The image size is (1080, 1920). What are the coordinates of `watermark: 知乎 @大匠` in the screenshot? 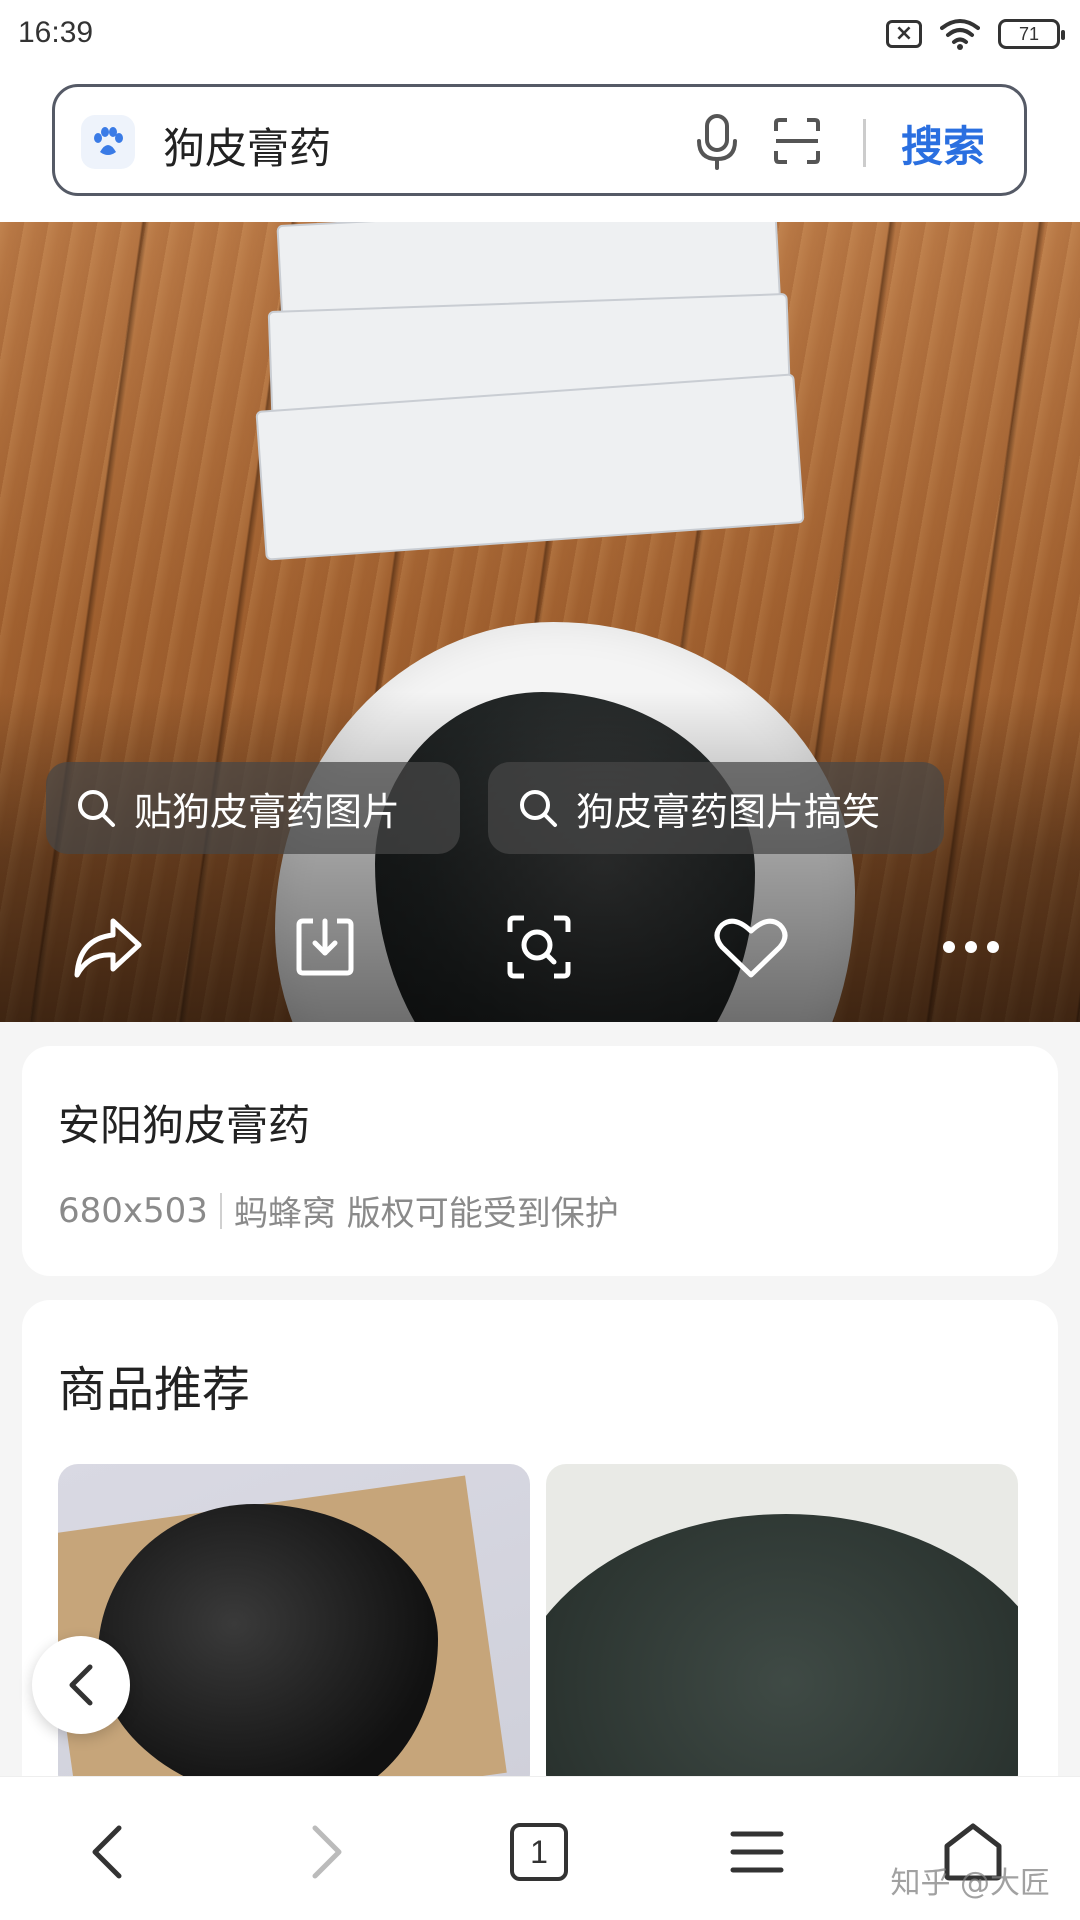 It's located at (970, 1883).